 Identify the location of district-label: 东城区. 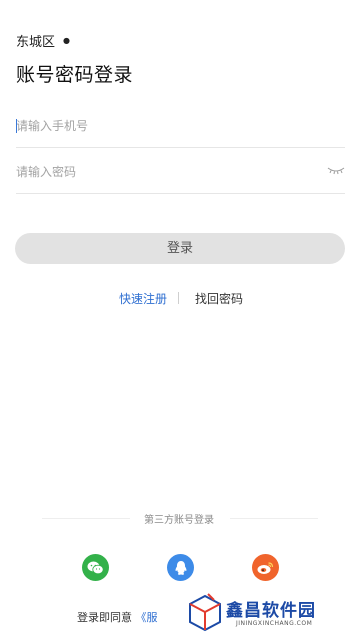
(36, 42).